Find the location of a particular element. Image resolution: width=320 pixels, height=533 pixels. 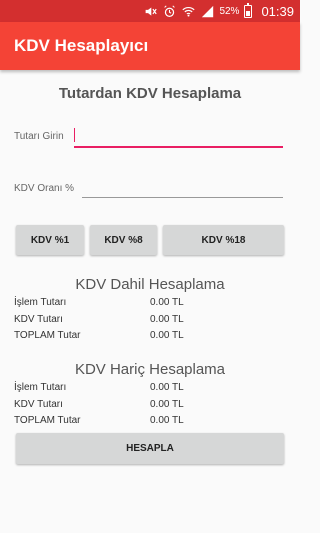

status-bar: 52% 01:39 is located at coordinates (150, 11).